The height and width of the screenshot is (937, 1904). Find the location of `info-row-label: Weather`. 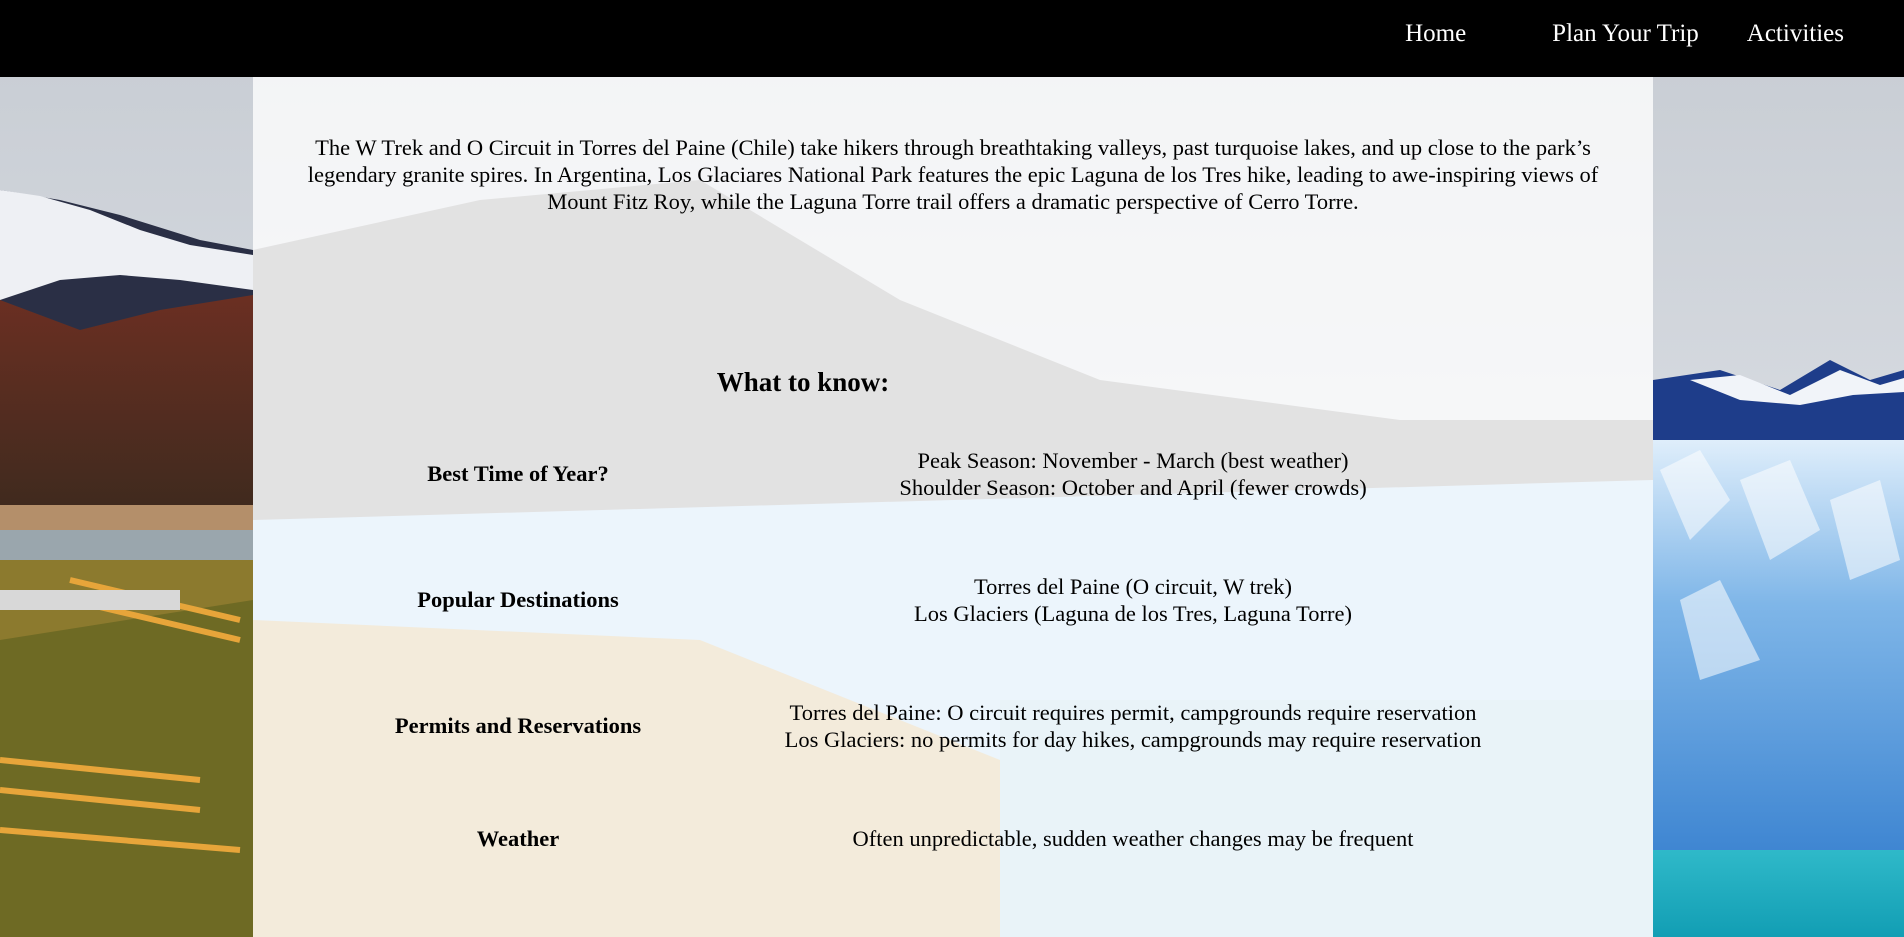

info-row-label: Weather is located at coordinates (518, 838).